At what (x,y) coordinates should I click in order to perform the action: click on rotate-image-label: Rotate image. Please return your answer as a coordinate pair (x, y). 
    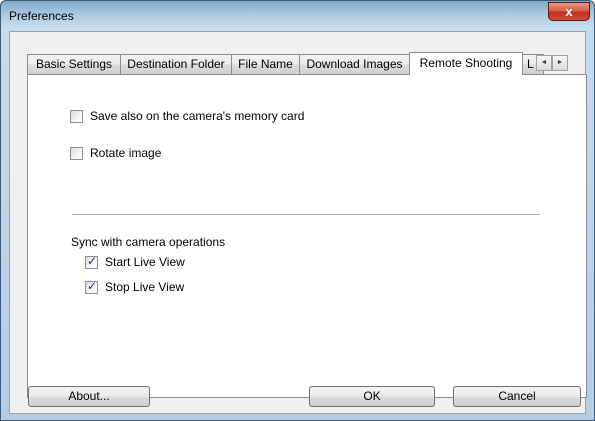
    Looking at the image, I should click on (126, 153).